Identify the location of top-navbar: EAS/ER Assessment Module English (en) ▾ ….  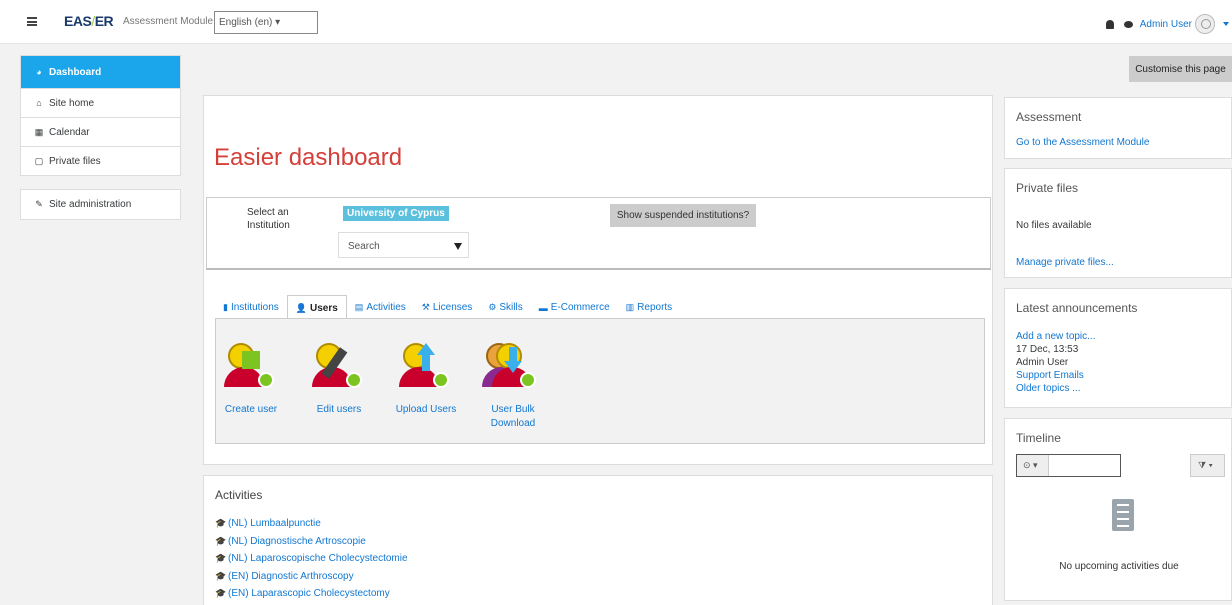
(616, 22).